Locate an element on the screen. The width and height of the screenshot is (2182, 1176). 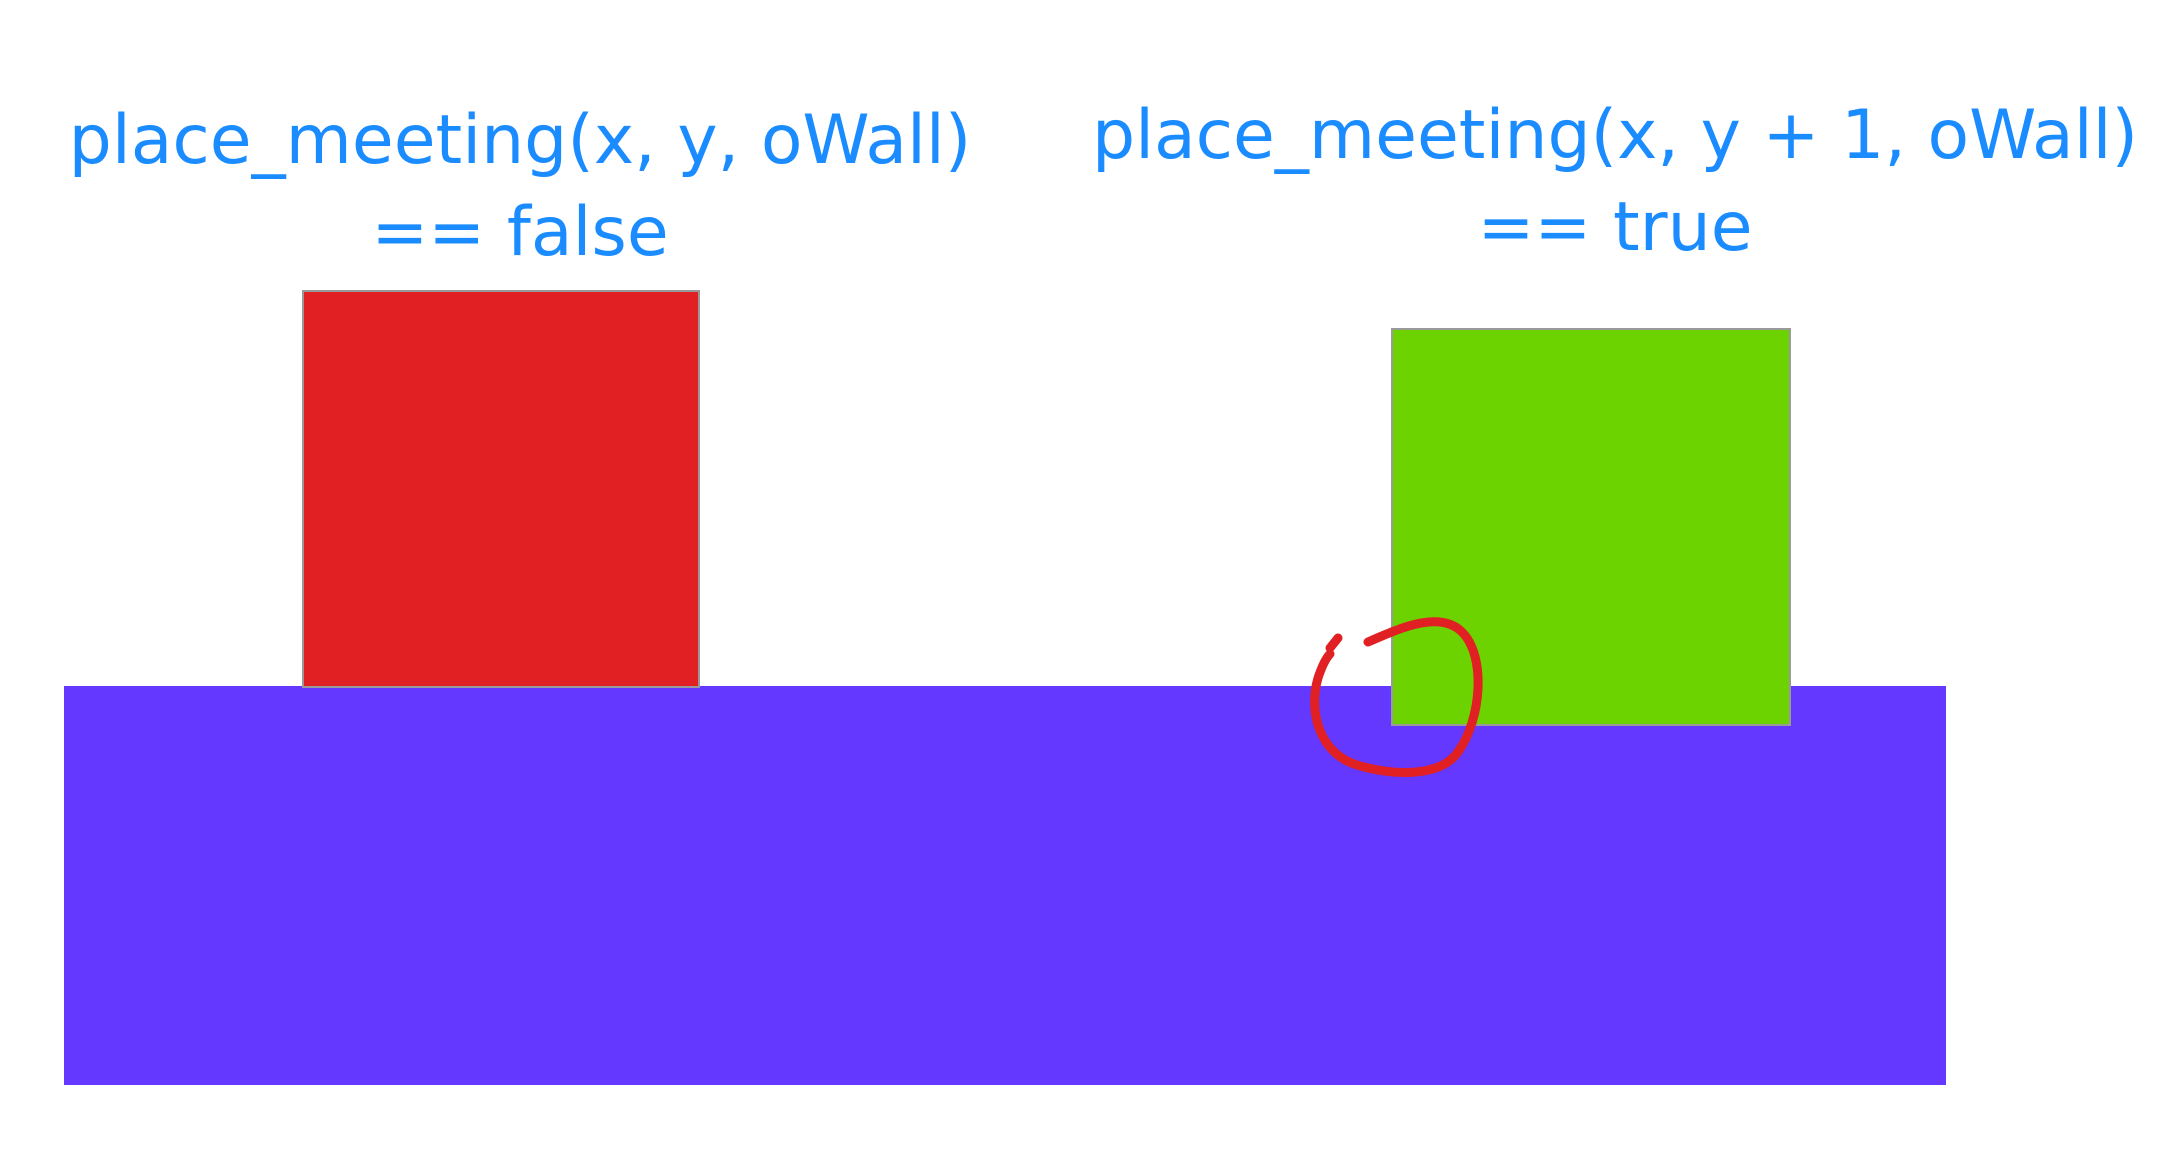
left-caption-line1: place_meeting(x, y, oWall) is located at coordinates (520, 140).